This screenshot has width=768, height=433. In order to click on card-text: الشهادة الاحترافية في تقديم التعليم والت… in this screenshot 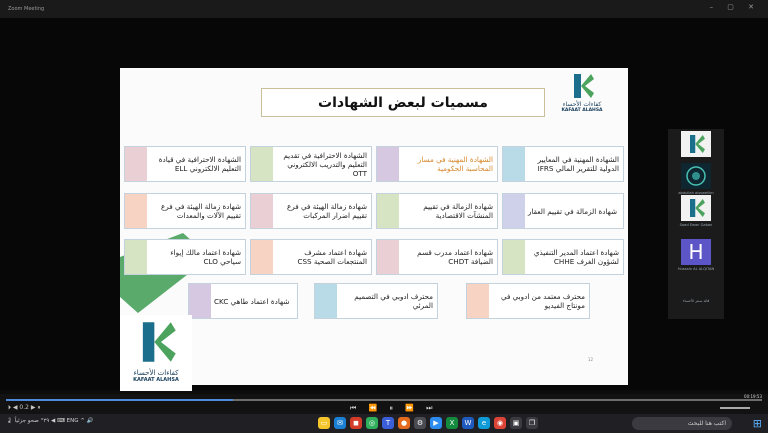, I will do `click(325, 164)`.